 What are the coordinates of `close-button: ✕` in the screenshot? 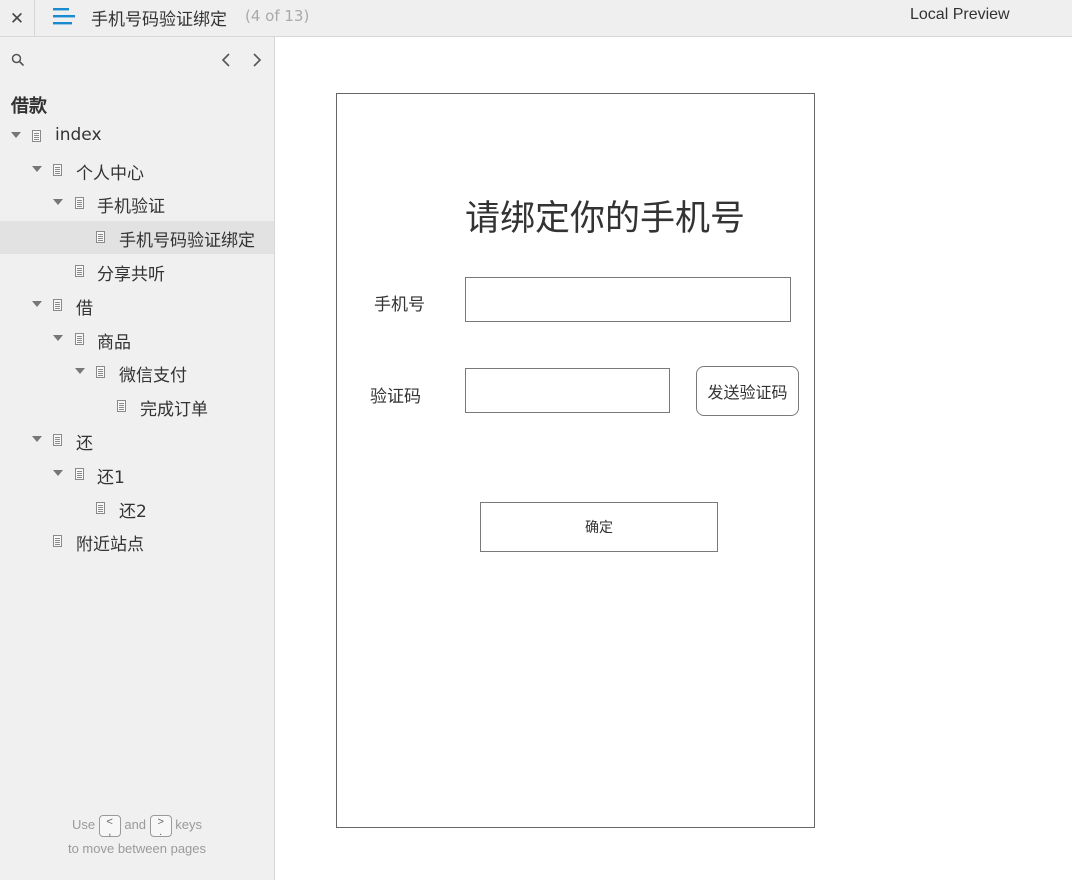 It's located at (17, 18).